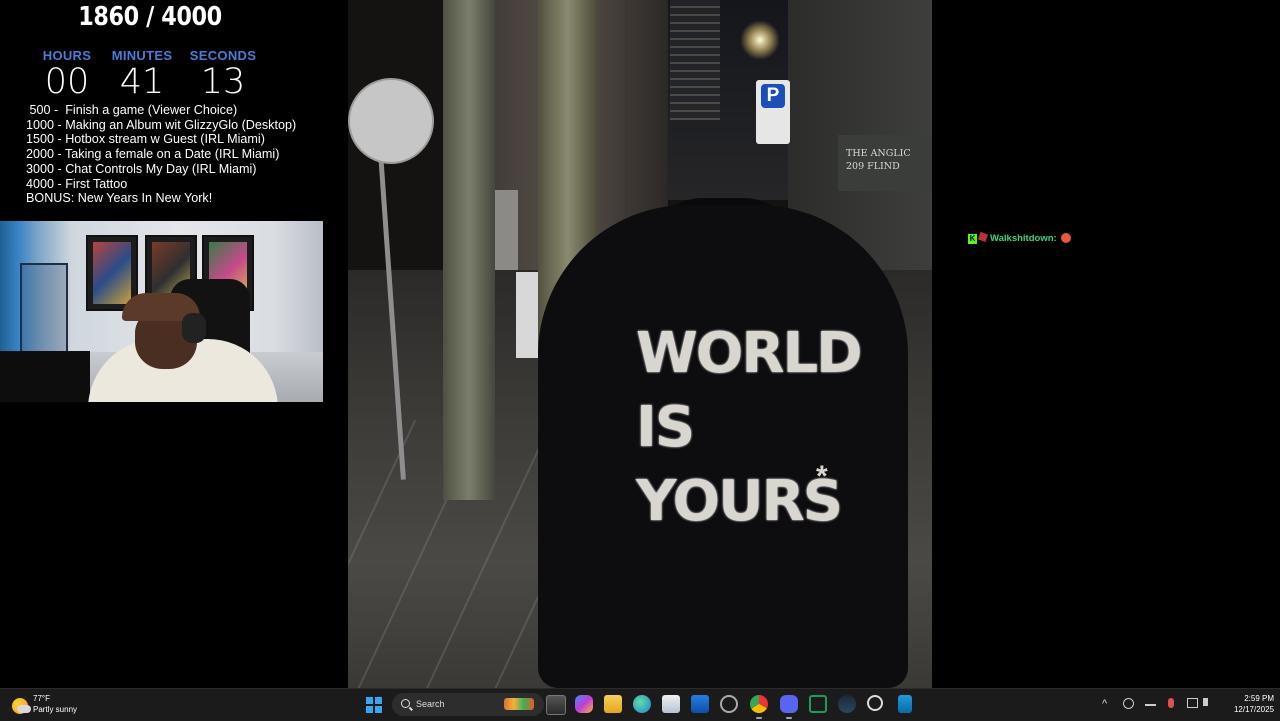  What do you see at coordinates (223, 55) in the screenshot?
I see `timer-seconds-label: SECONDS` at bounding box center [223, 55].